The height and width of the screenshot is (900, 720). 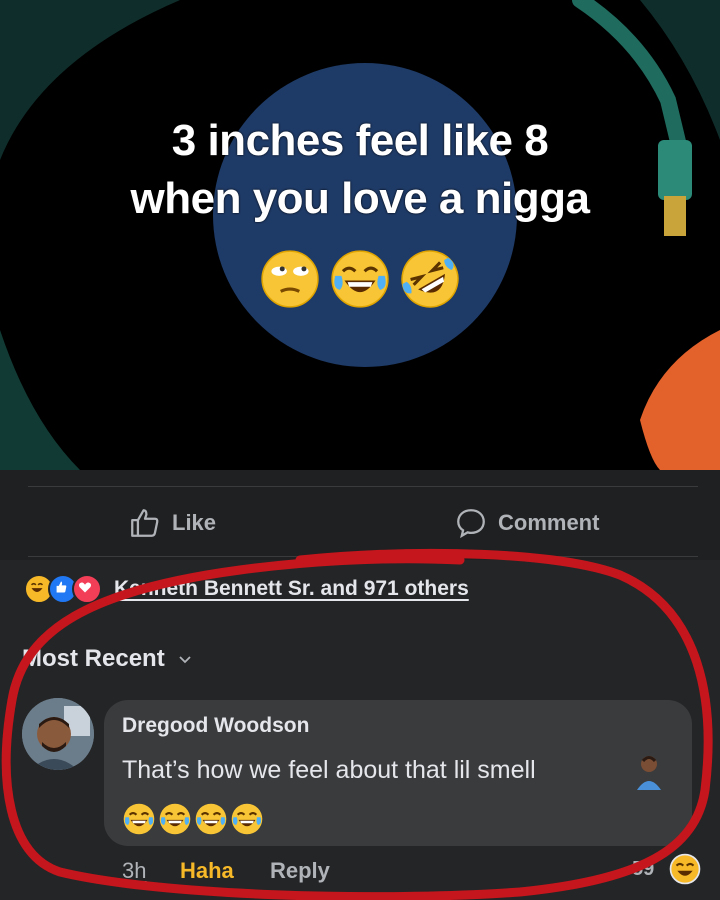 What do you see at coordinates (207, 871) in the screenshot?
I see `comment-react-button: Haha` at bounding box center [207, 871].